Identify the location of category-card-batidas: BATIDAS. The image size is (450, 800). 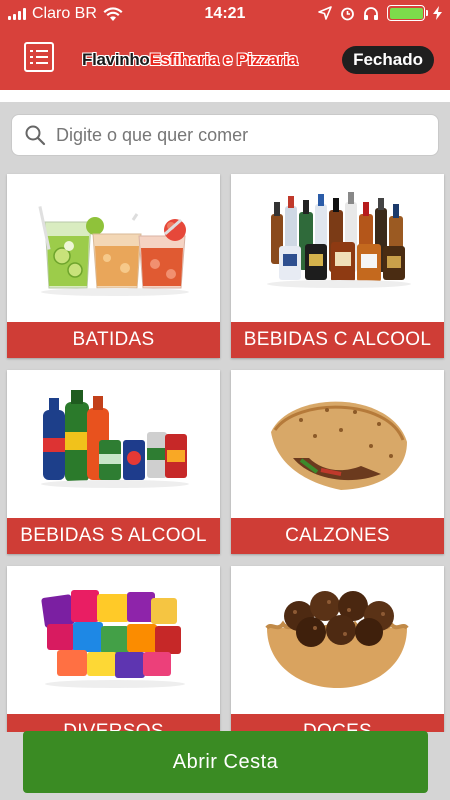
(113, 266).